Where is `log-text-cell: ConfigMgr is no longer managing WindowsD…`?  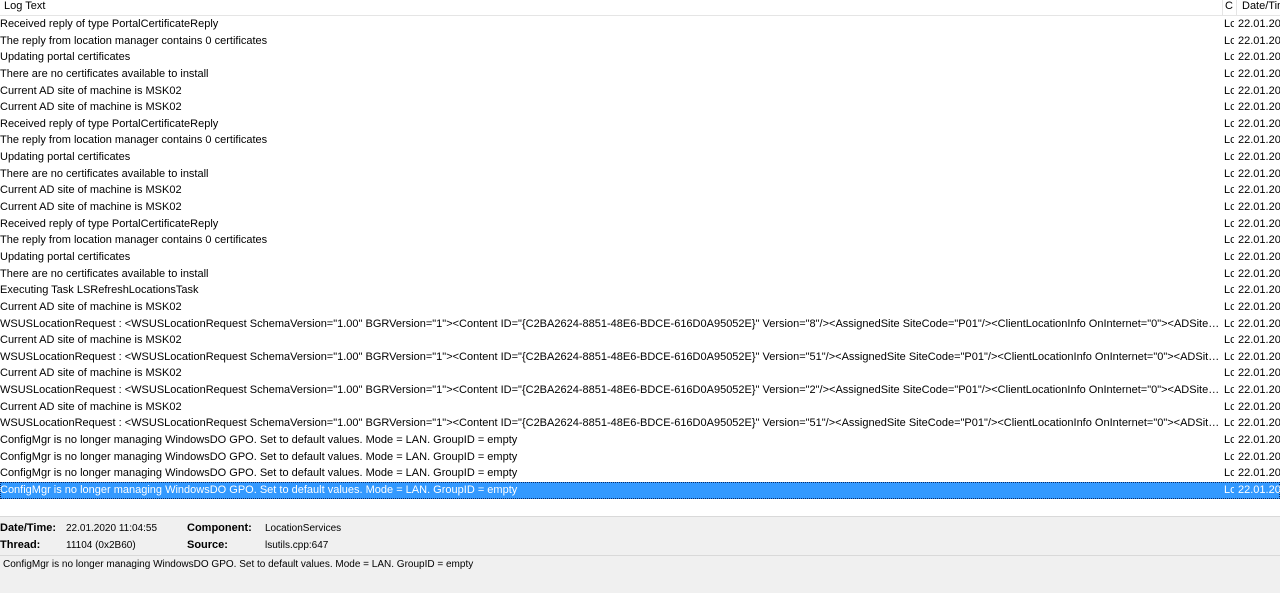
log-text-cell: ConfigMgr is no longer managing WindowsD… is located at coordinates (259, 473).